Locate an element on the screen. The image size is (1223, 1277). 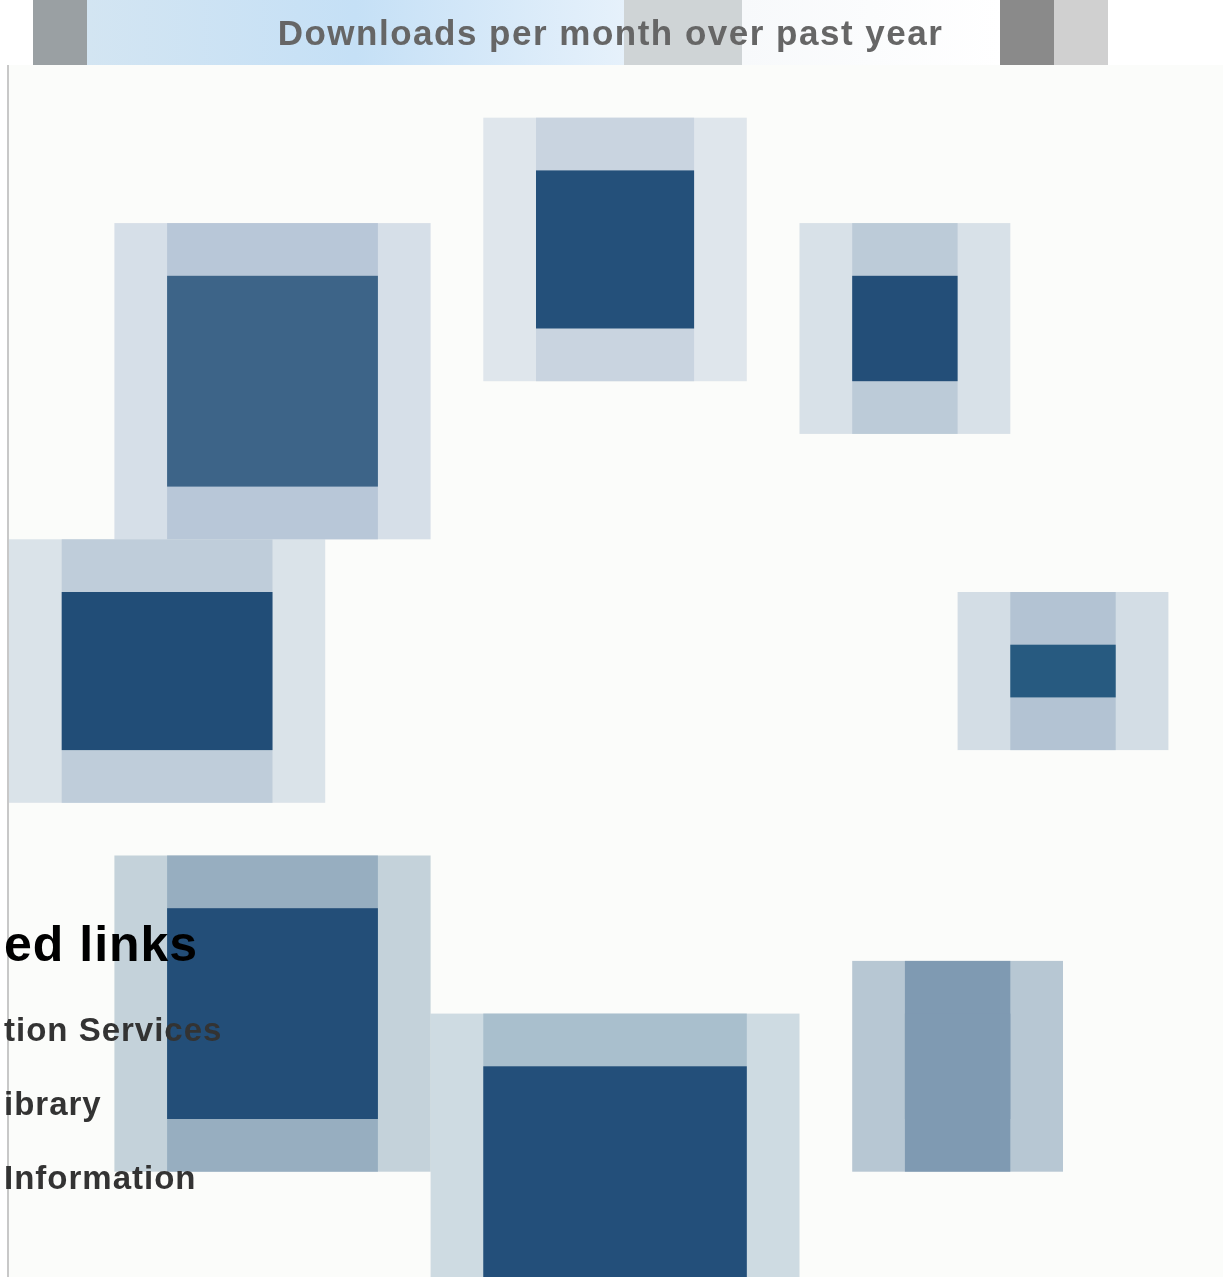
chart-title: Downloads per month over past year is located at coordinates (610, 32).